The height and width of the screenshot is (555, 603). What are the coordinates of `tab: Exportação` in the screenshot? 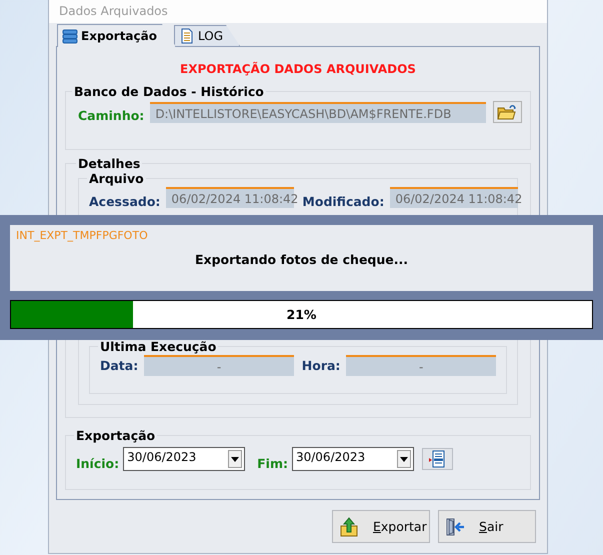 It's located at (116, 35).